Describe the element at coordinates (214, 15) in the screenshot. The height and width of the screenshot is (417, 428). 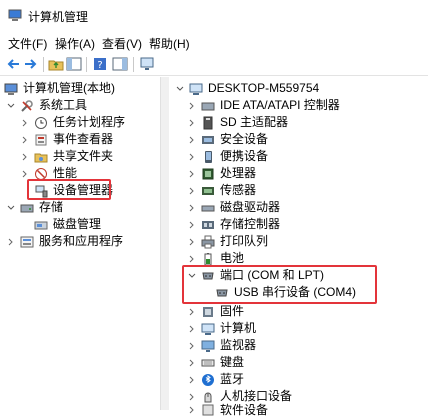
I see `title-bar: 计算机管理` at that location.